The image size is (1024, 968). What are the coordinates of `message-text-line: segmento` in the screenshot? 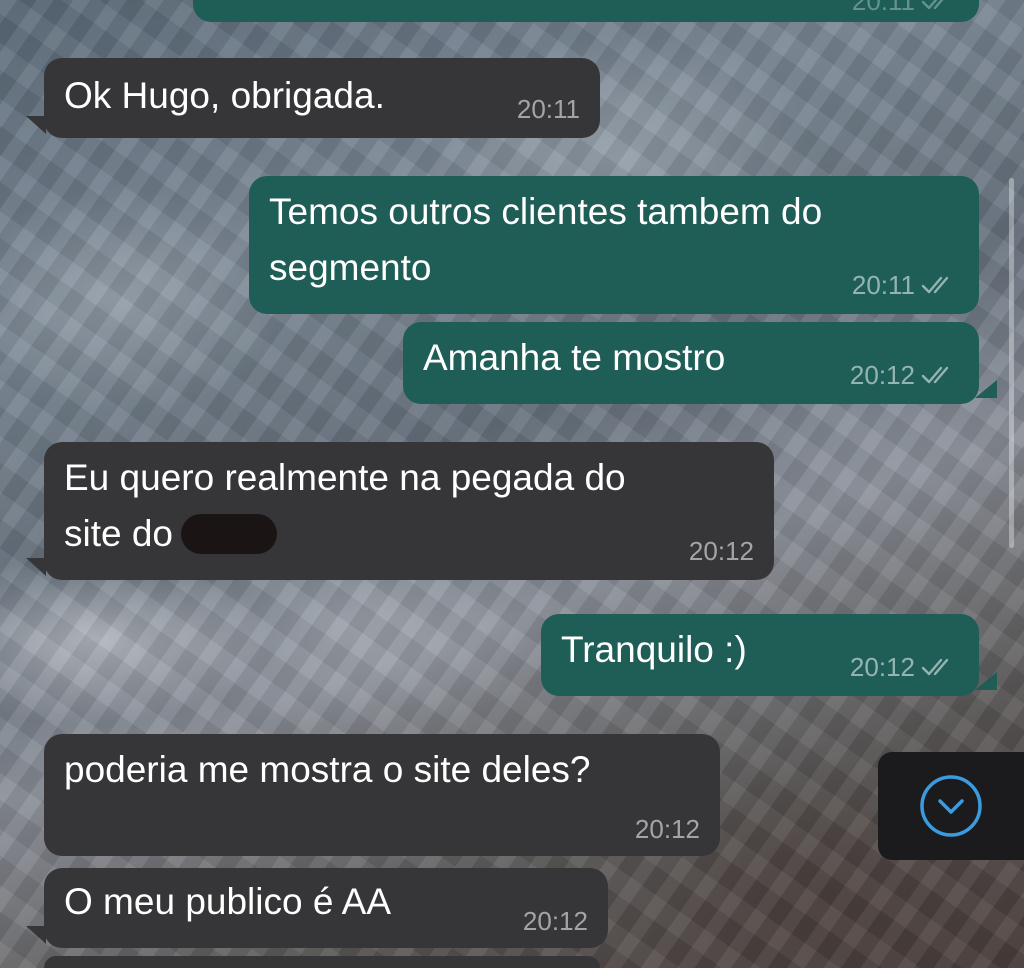 It's located at (350, 267).